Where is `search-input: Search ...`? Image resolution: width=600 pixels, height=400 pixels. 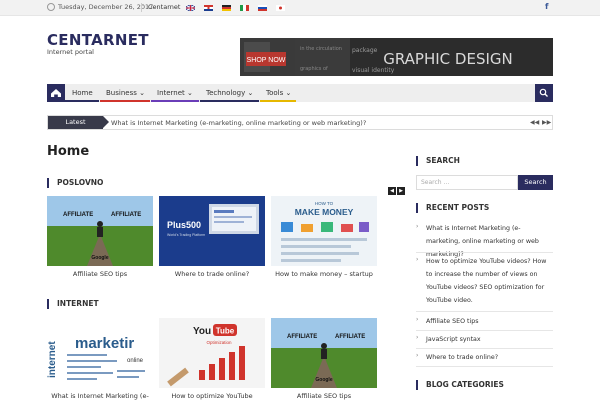
search-input: Search ... is located at coordinates (467, 182).